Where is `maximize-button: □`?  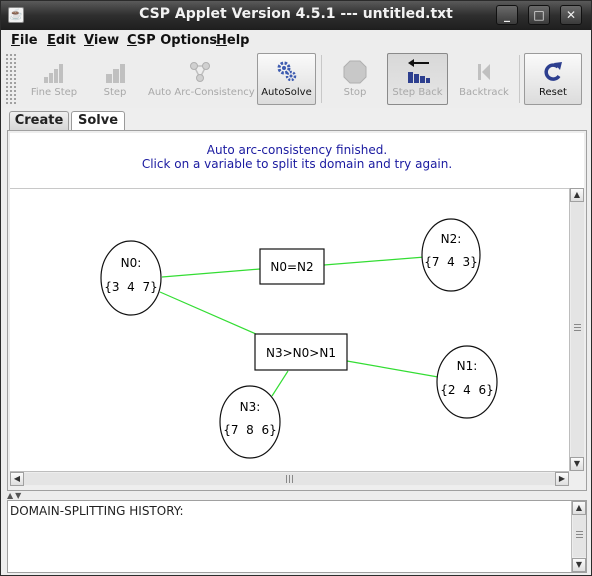
maximize-button: □ is located at coordinates (539, 15).